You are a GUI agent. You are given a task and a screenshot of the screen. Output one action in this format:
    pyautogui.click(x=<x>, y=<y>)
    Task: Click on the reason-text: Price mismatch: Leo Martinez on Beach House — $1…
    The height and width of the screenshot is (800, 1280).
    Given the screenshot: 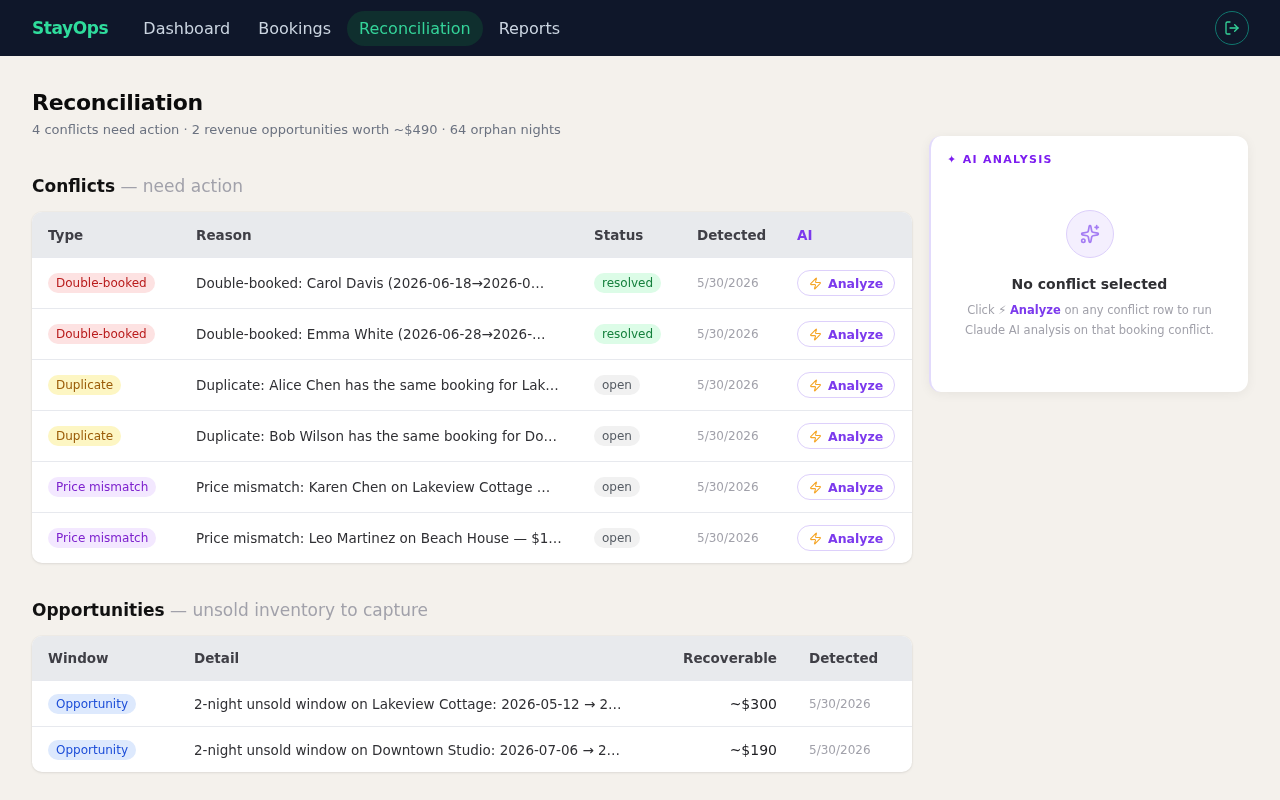 What is the action you would take?
    pyautogui.click(x=379, y=538)
    